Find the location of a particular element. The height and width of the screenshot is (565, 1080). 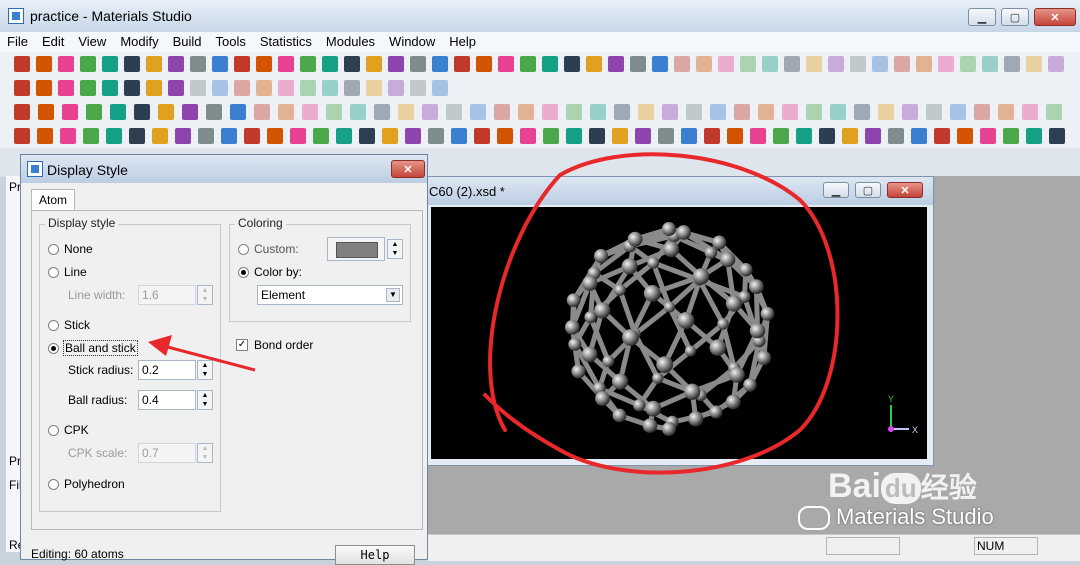

menu-build: Build is located at coordinates (187, 42).